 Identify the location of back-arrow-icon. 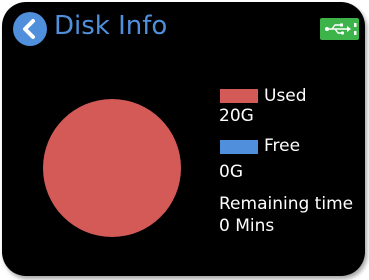
(29, 29).